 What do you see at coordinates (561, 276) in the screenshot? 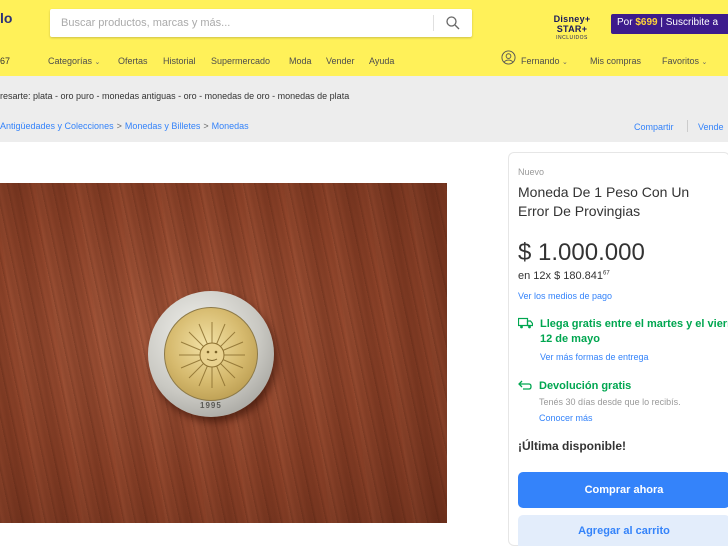
I see `installments-amount: en 12x $ 180.841` at bounding box center [561, 276].